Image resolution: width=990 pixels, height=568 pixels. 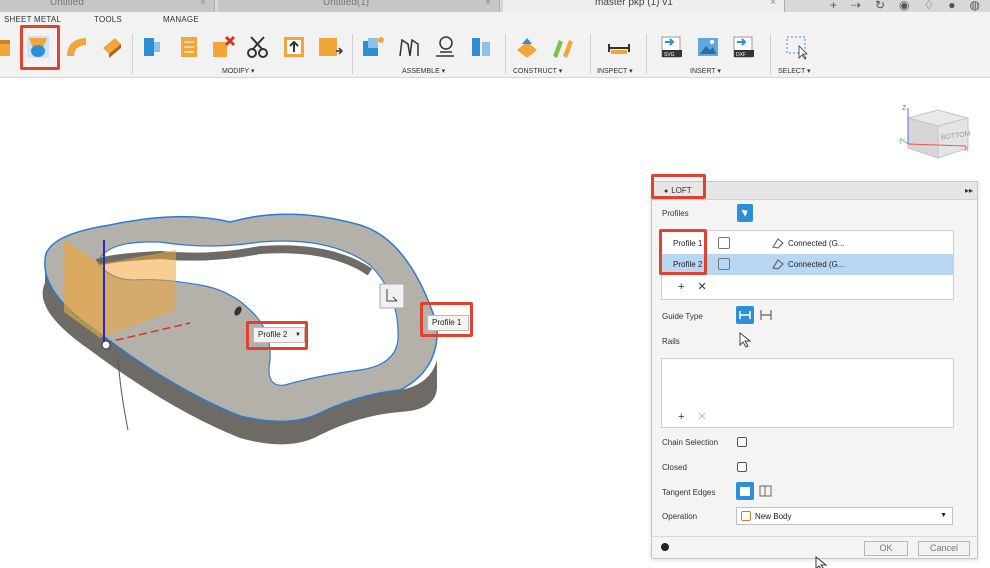 I want to click on guide-rails-icon, so click(x=745, y=315).